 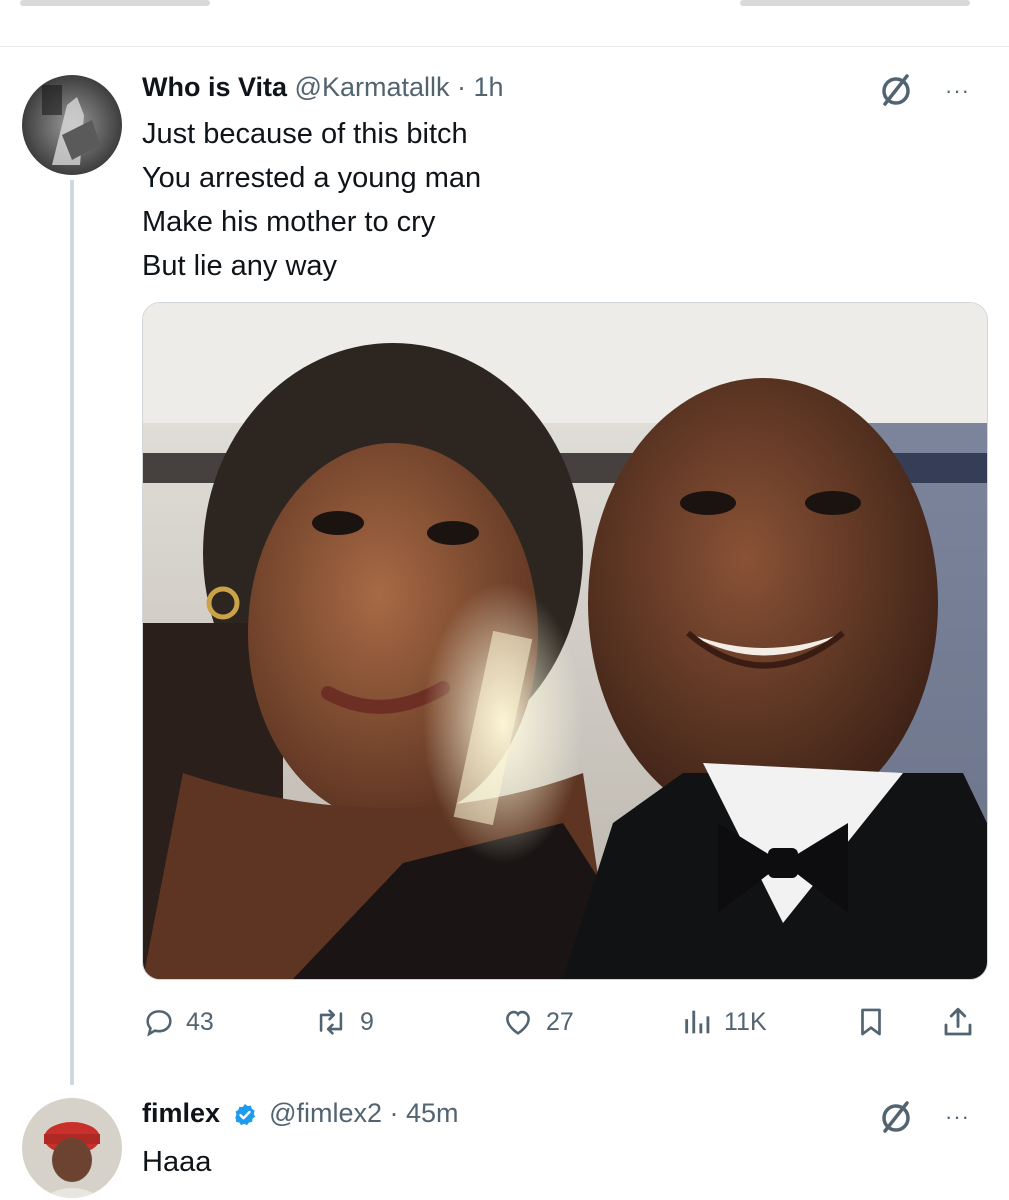 What do you see at coordinates (745, 1021) in the screenshot?
I see `views-count: 11K` at bounding box center [745, 1021].